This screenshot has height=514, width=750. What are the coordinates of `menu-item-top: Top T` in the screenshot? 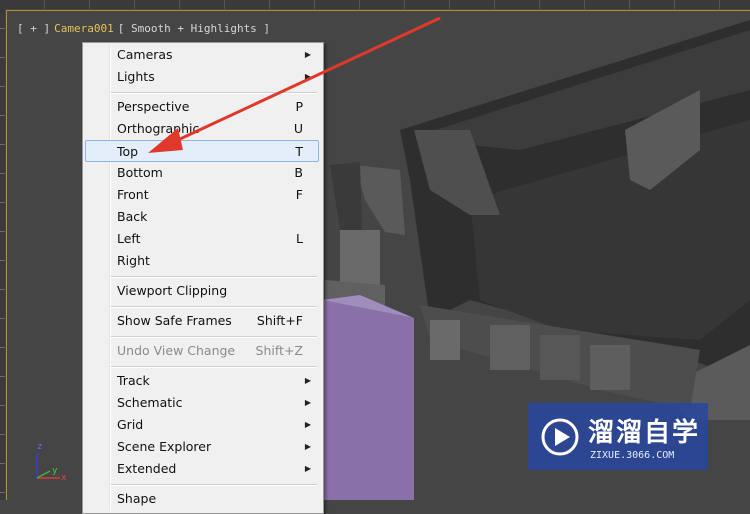 It's located at (202, 151).